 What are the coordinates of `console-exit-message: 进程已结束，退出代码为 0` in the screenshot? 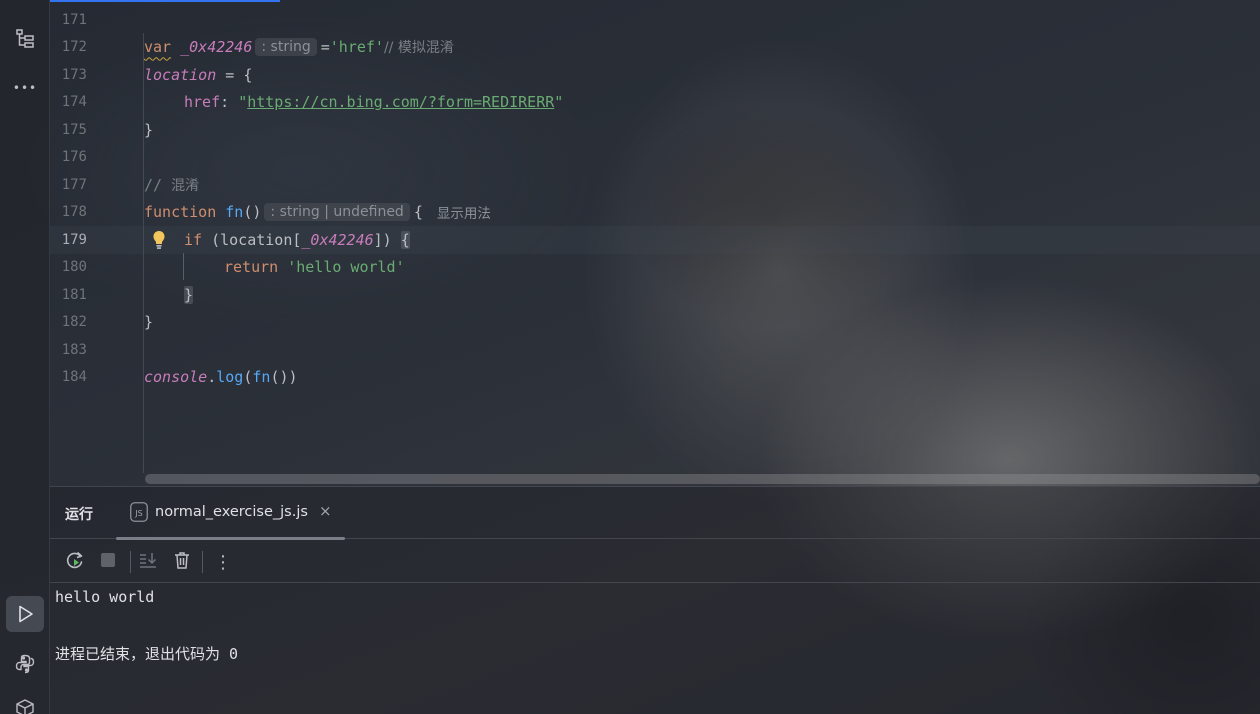 It's located at (147, 654).